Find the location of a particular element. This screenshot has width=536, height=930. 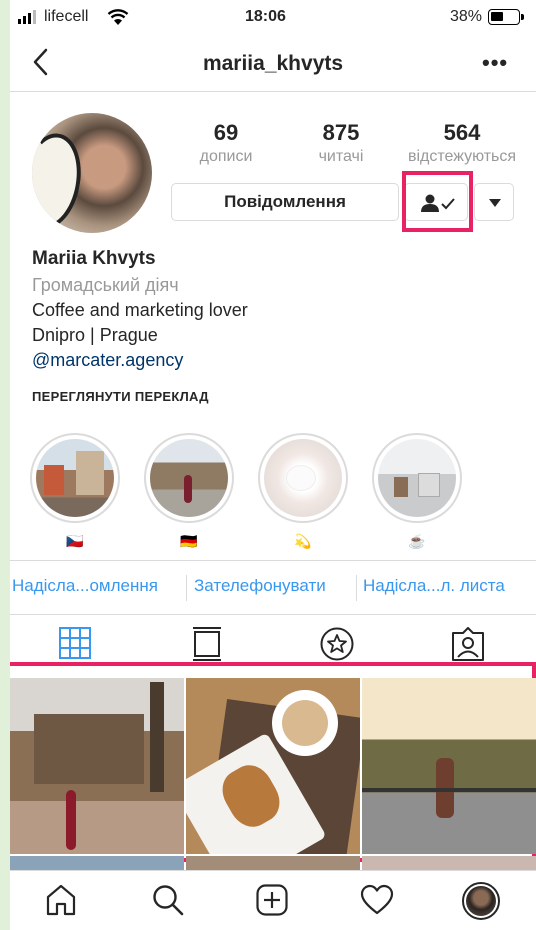

feed-icon is located at coordinates (207, 644).